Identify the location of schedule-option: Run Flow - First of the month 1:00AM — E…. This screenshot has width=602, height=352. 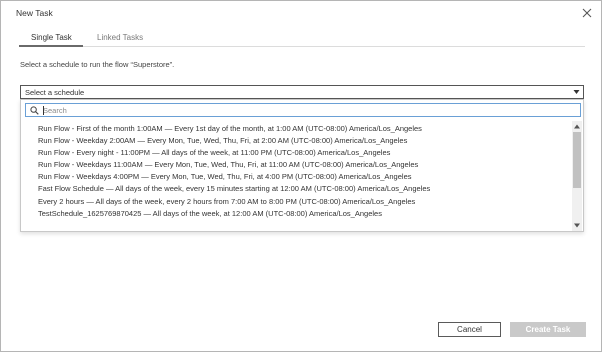
(295, 129).